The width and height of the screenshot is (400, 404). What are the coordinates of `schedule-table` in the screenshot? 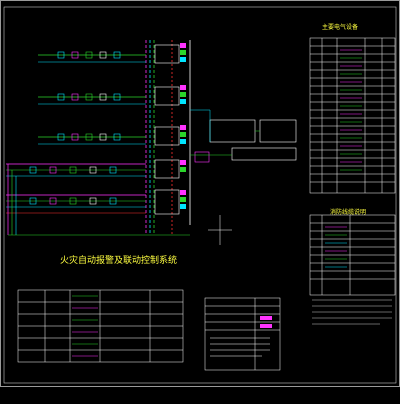 It's located at (100, 326).